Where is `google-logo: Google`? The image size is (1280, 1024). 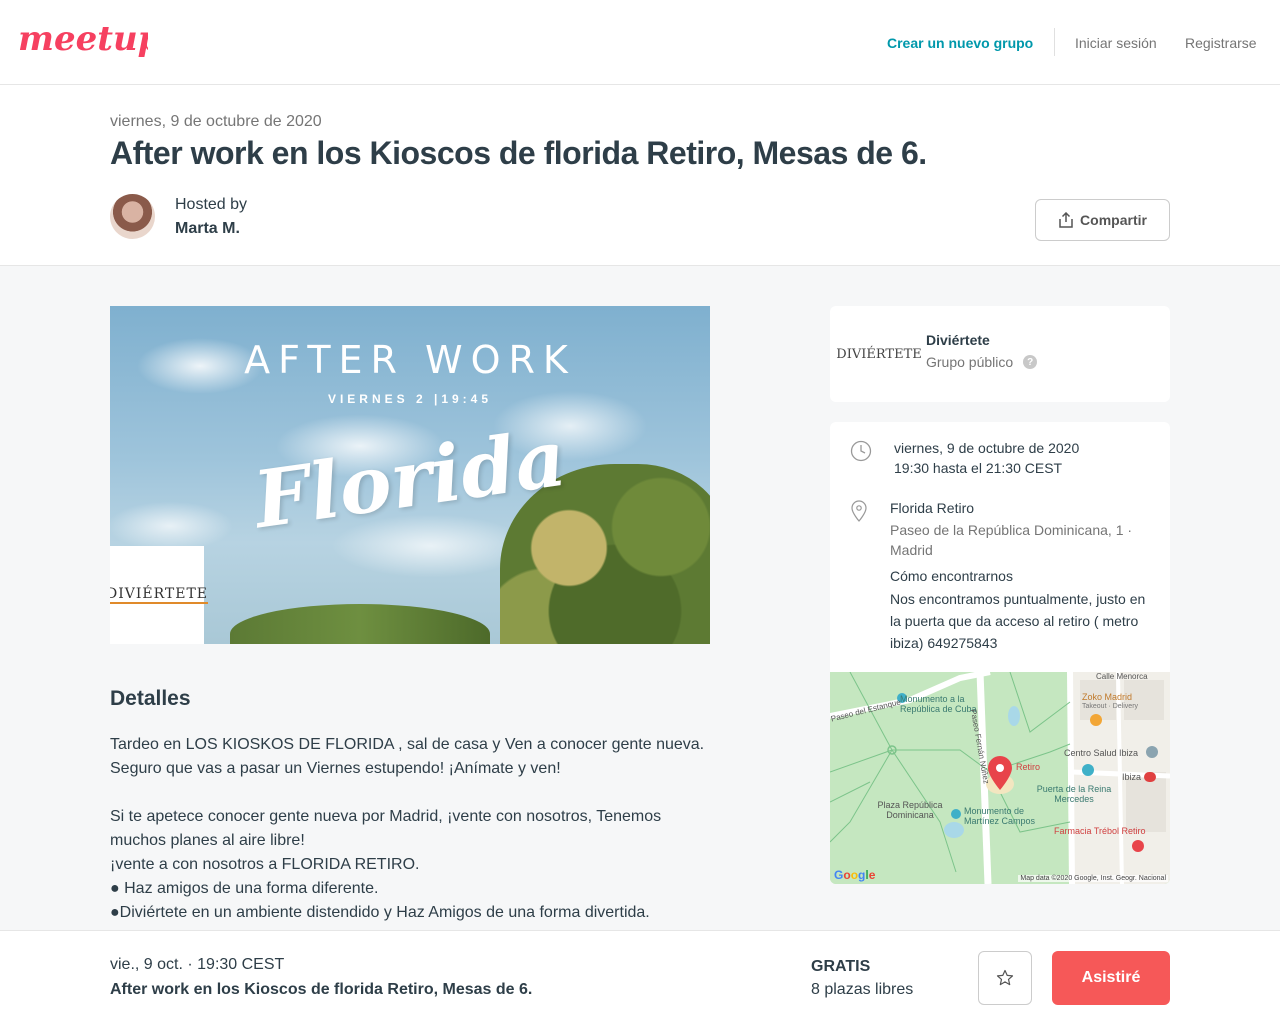
google-logo: Google is located at coordinates (855, 875).